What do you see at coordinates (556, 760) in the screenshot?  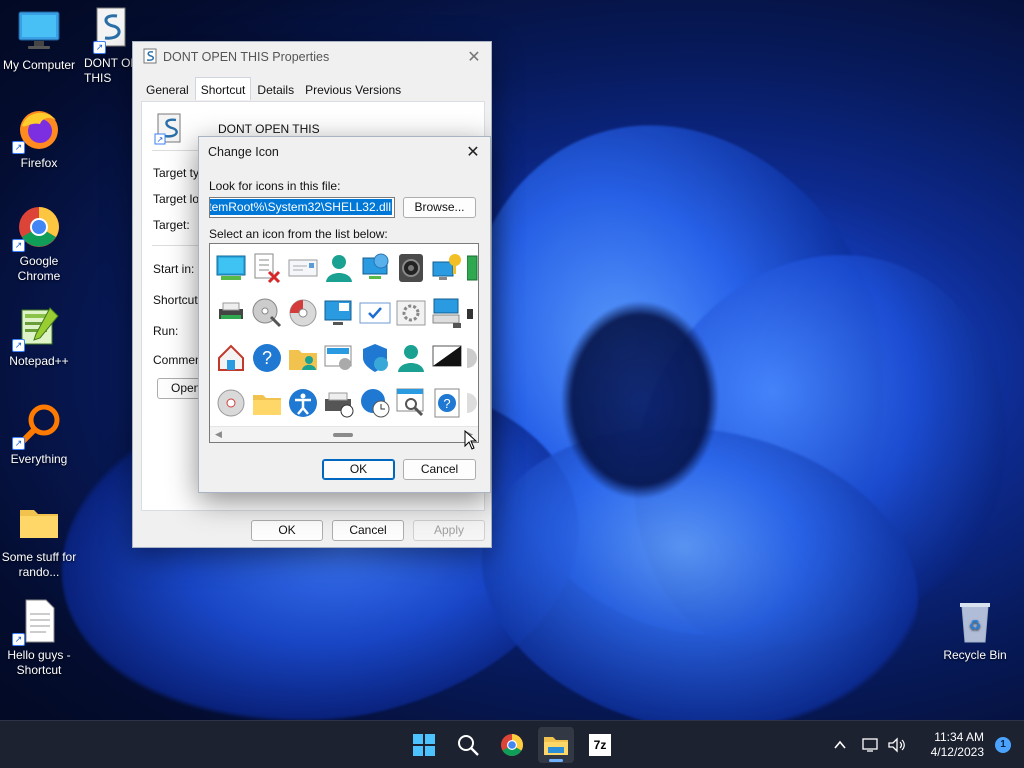 I see `active-indicator` at bounding box center [556, 760].